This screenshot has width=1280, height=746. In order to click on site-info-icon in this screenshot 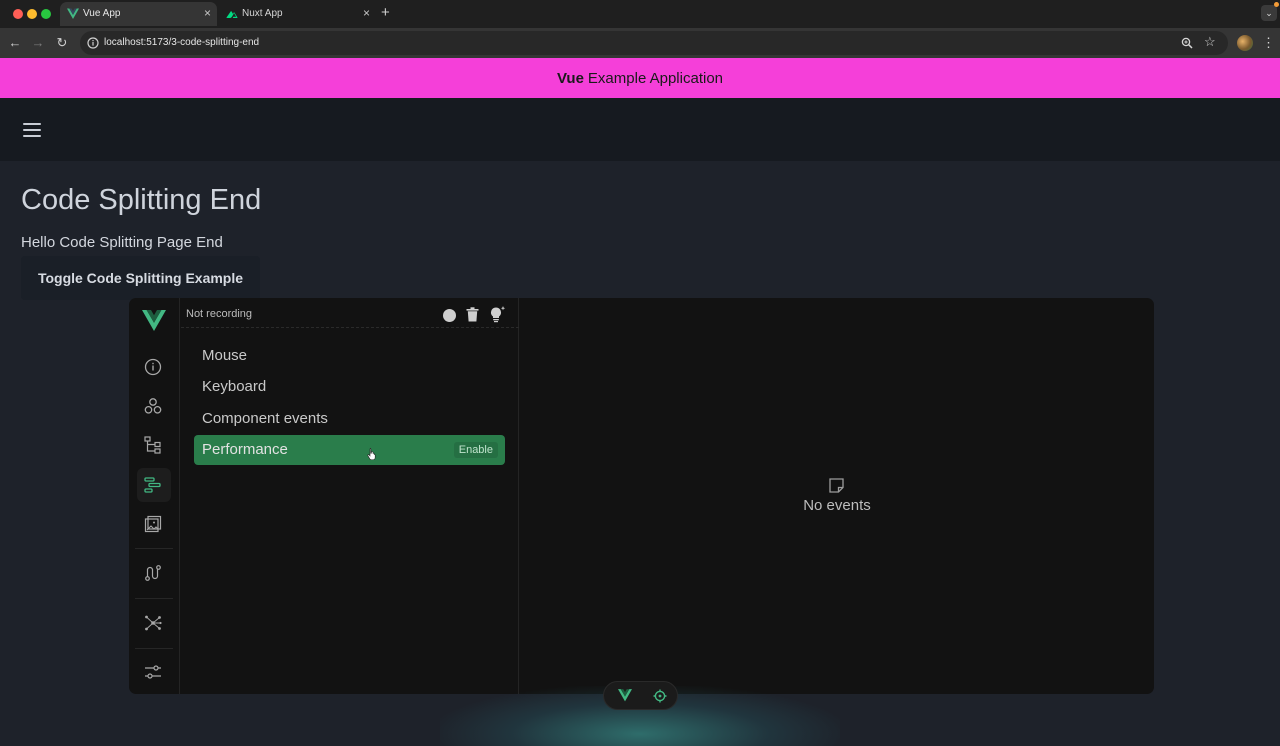, I will do `click(93, 43)`.